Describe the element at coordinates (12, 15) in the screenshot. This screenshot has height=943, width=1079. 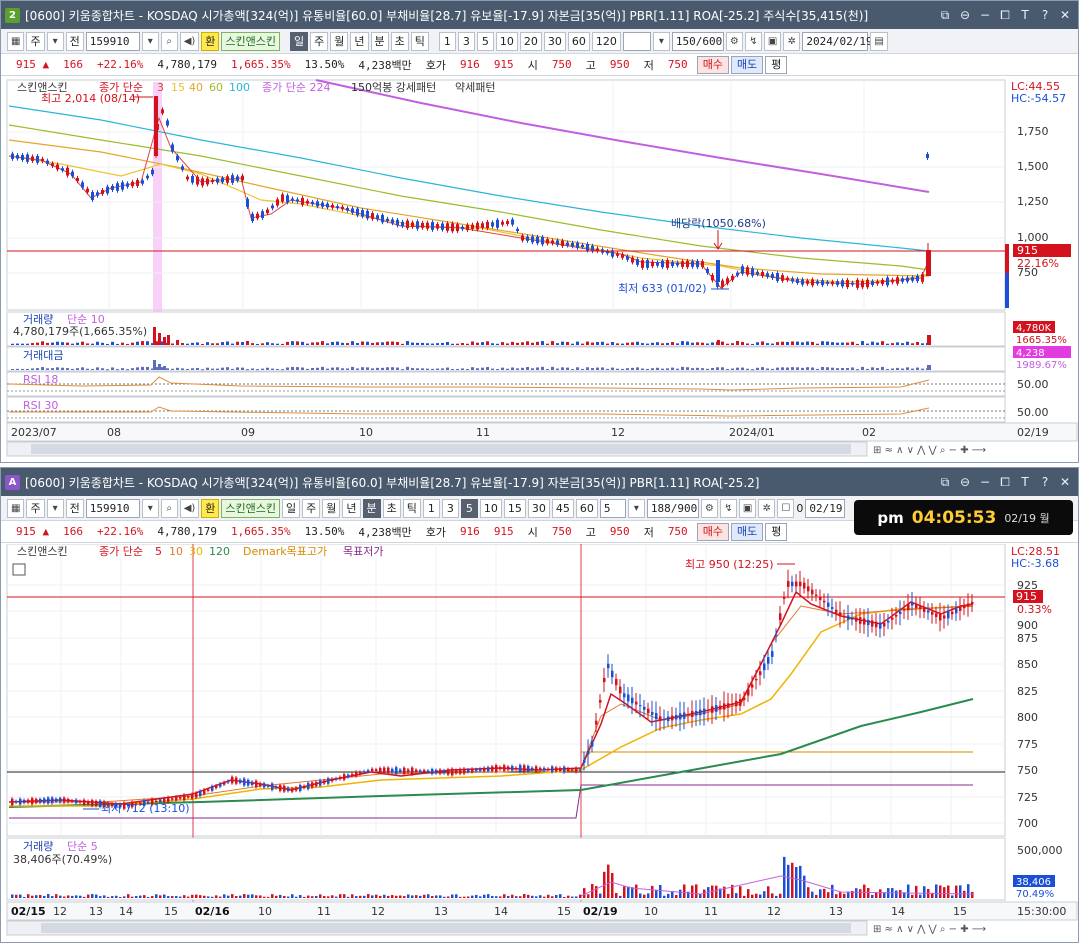
I see `window-badge: 2` at that location.